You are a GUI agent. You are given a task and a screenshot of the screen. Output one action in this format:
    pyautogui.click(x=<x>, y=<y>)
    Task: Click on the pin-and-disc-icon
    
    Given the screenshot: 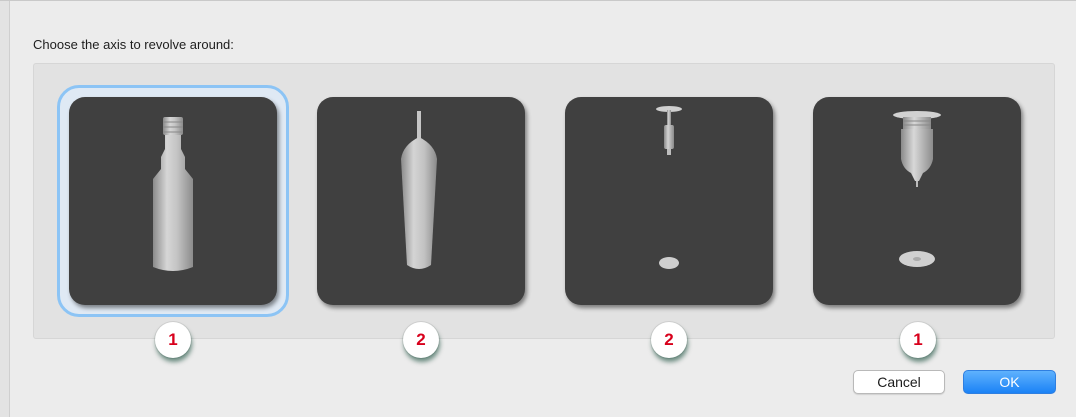 What is the action you would take?
    pyautogui.click(x=669, y=187)
    